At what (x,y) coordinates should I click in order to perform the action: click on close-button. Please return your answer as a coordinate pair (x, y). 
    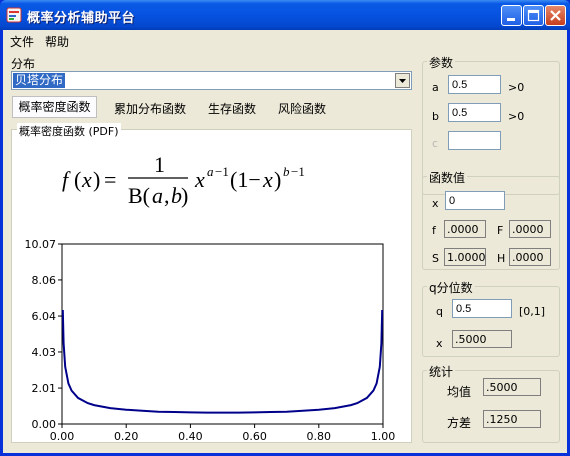
    Looking at the image, I should click on (555, 15).